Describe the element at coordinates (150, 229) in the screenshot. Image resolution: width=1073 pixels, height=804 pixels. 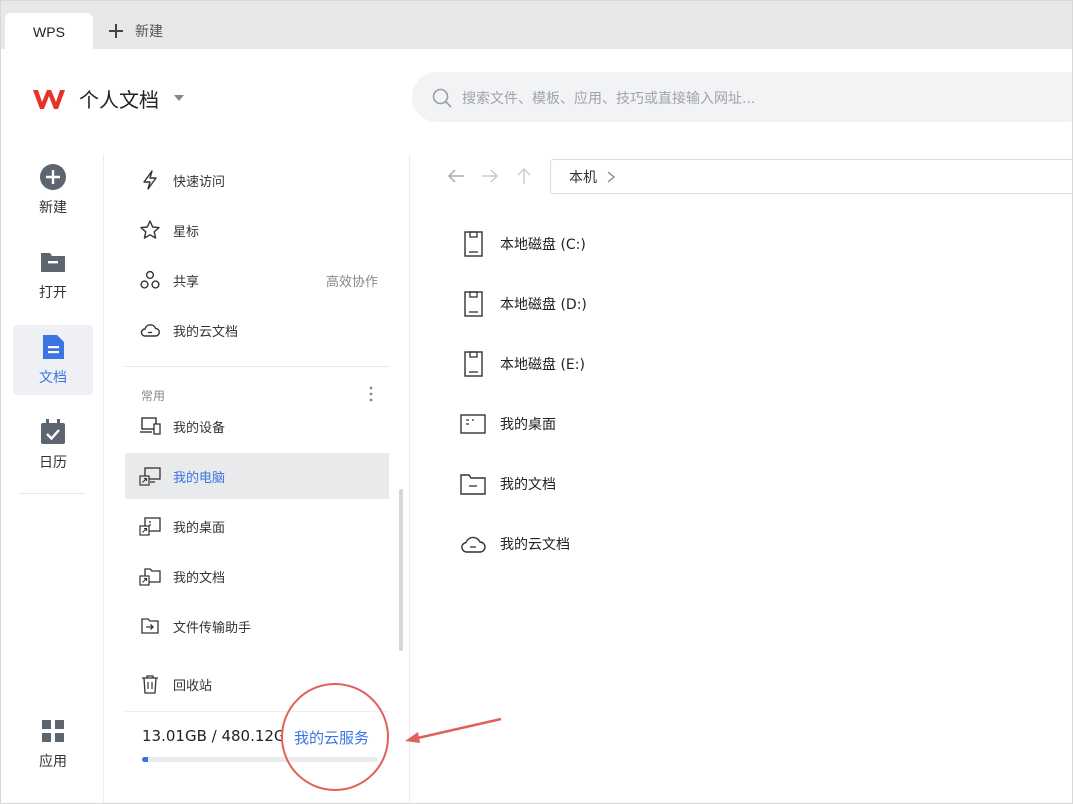
I see `star-icon` at that location.